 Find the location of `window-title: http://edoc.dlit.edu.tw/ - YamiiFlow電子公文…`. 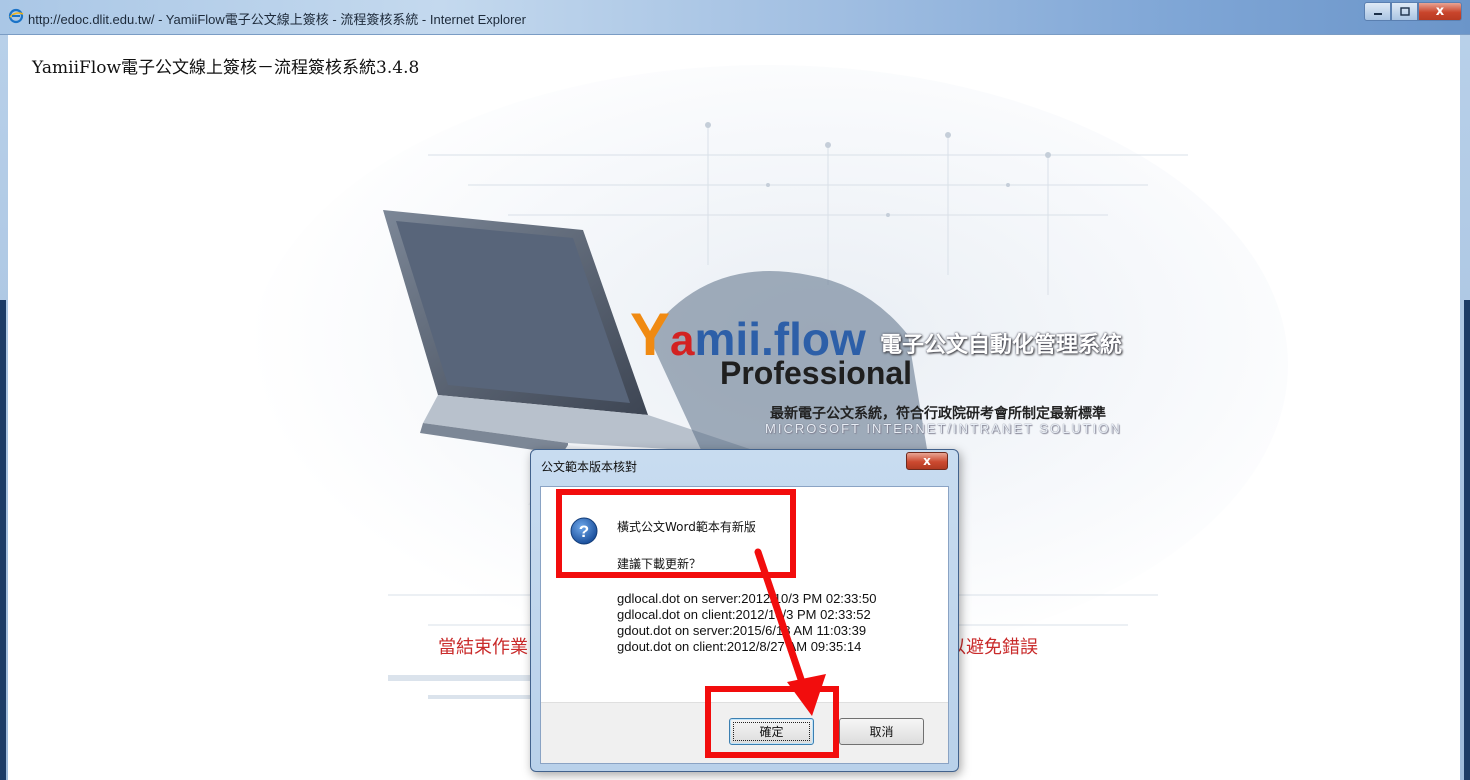

window-title: http://edoc.dlit.edu.tw/ - YamiiFlow電子公文… is located at coordinates (277, 19).